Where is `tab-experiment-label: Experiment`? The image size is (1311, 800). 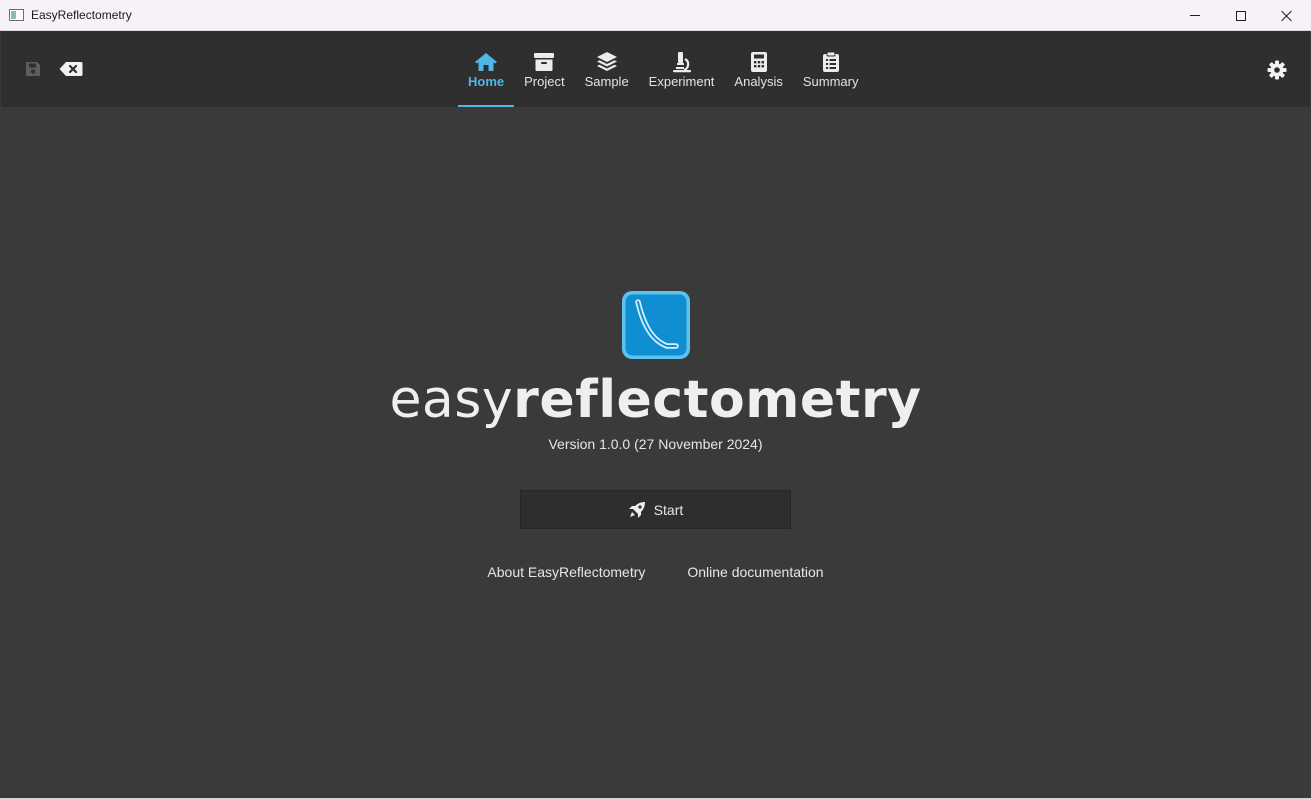 tab-experiment-label: Experiment is located at coordinates (681, 81).